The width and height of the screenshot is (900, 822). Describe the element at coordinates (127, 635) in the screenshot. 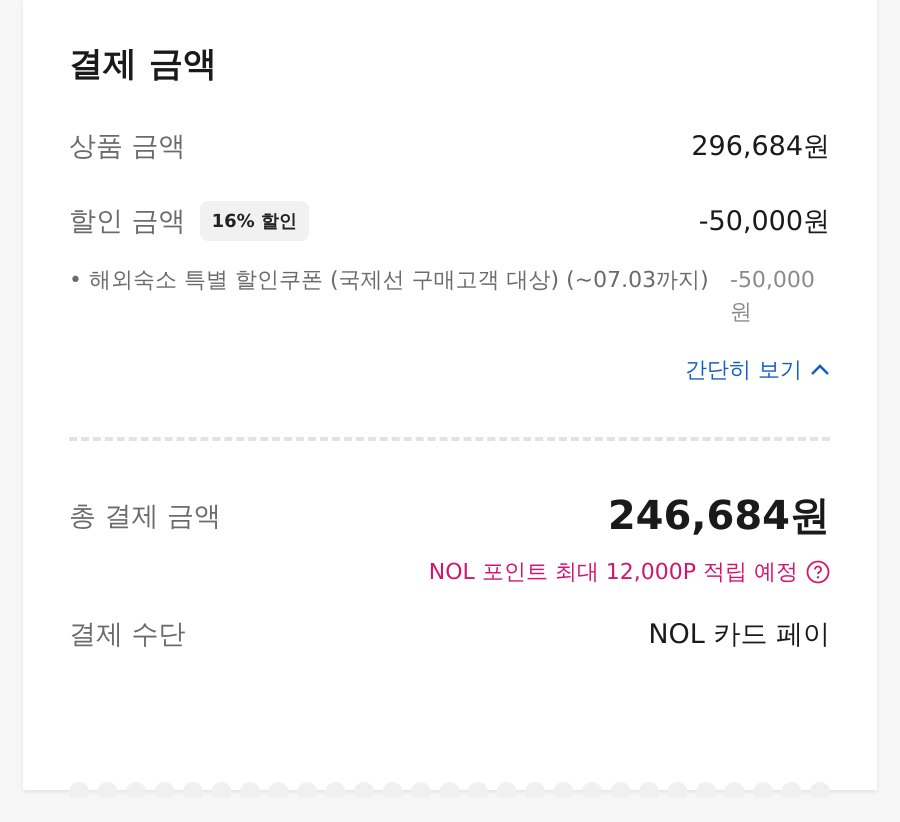

I see `row-label: 결제 수단` at that location.